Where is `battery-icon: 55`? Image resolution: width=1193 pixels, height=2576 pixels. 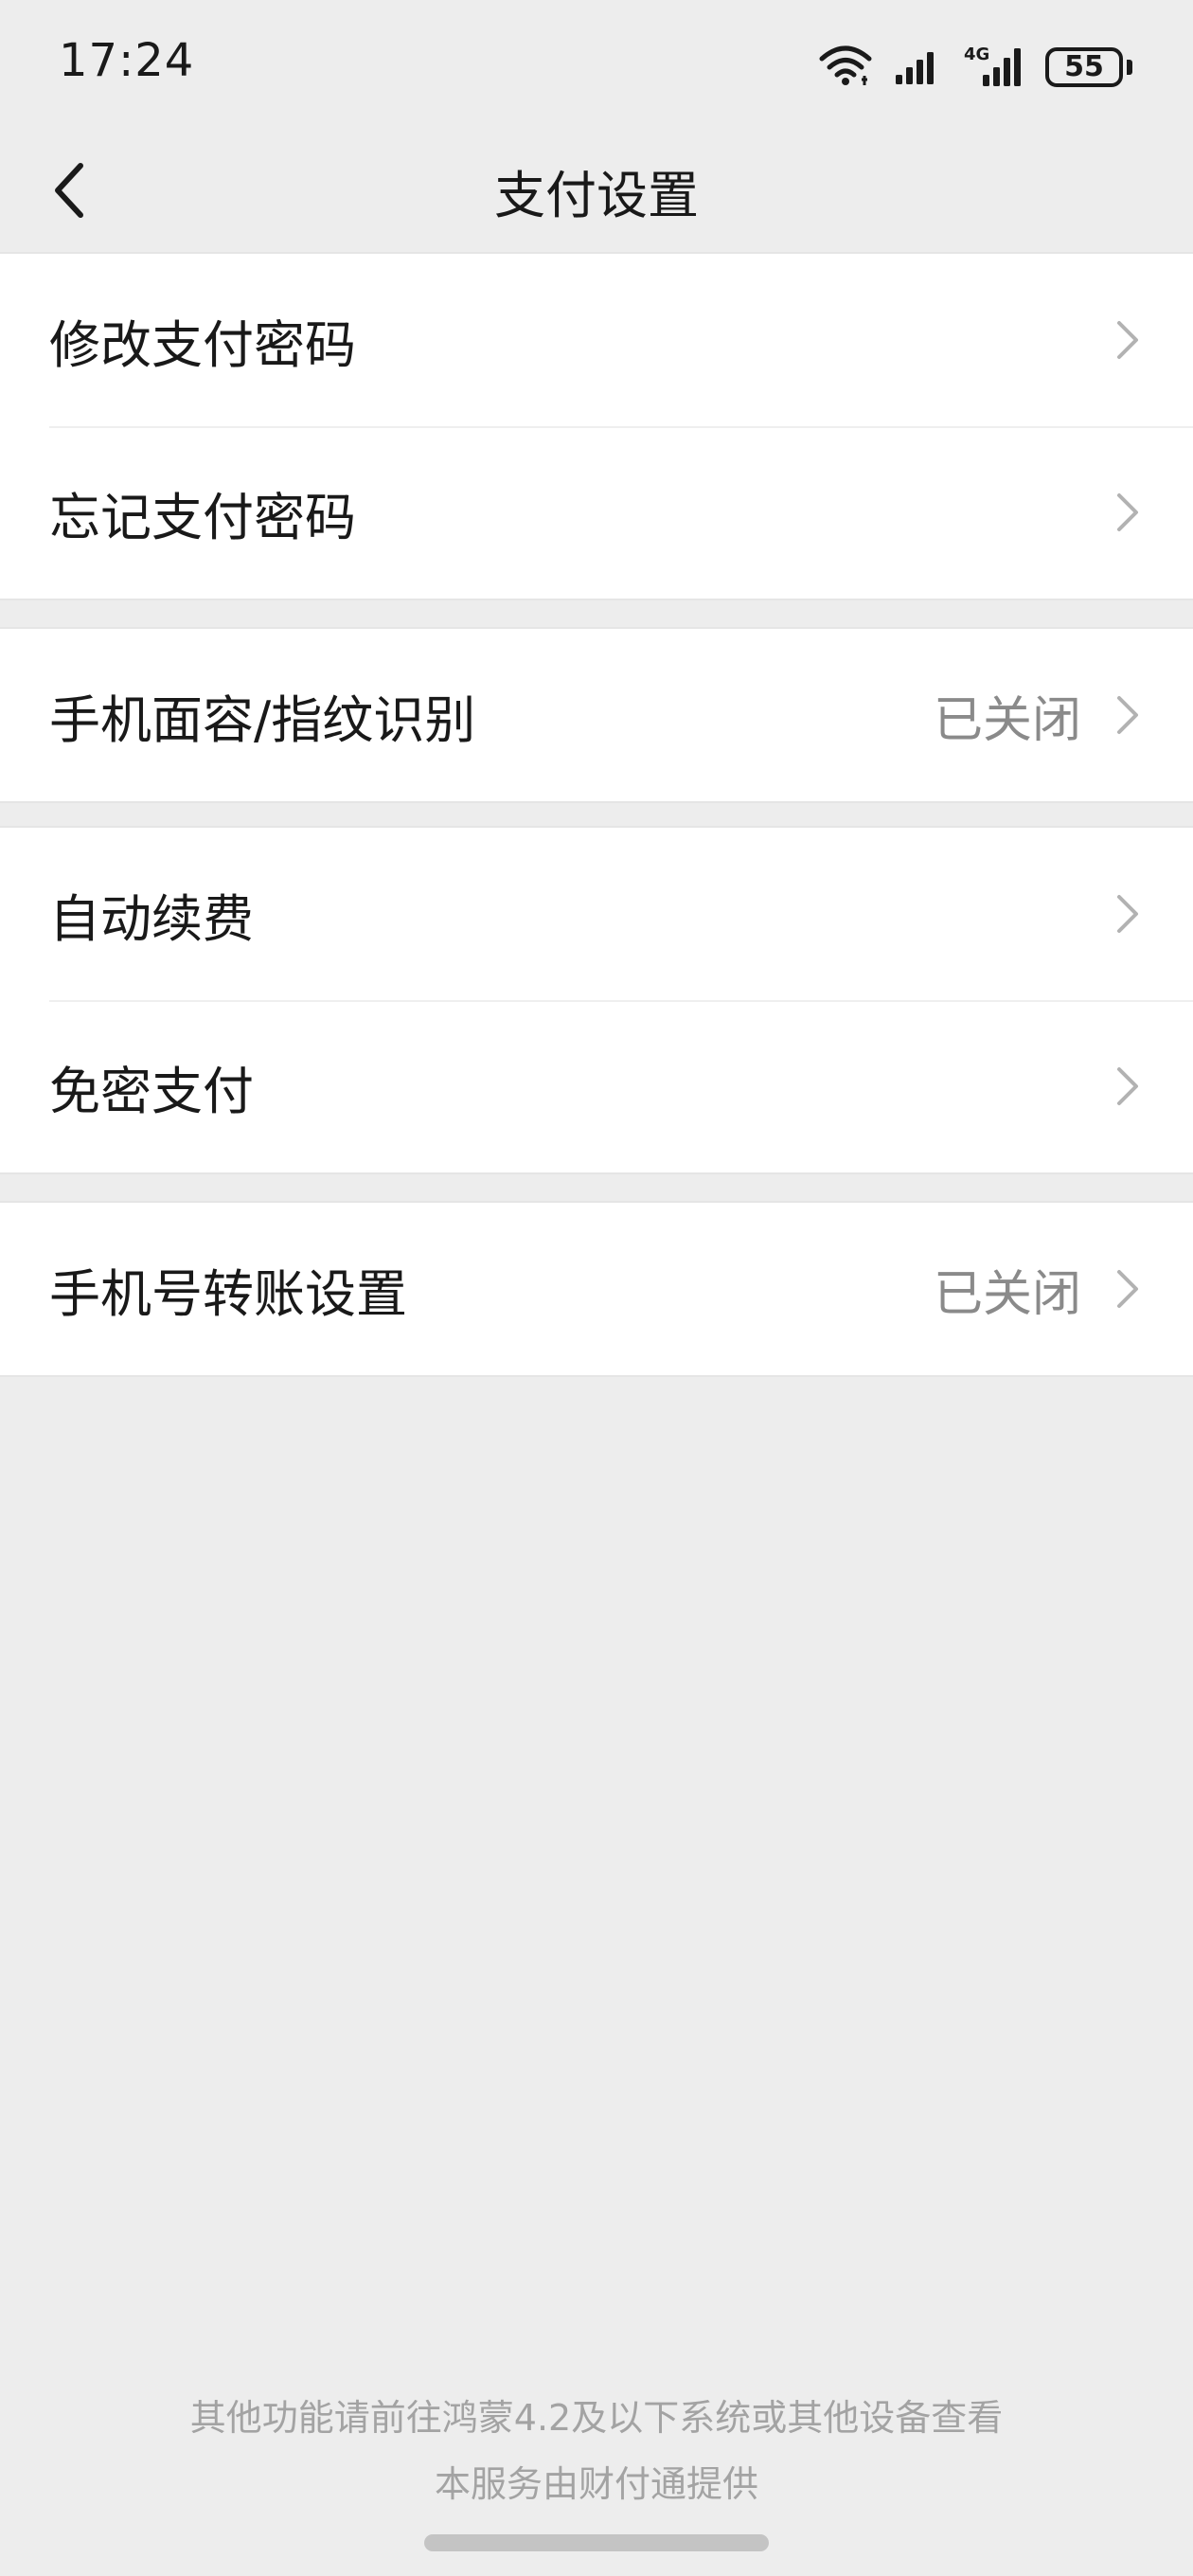 battery-icon: 55 is located at coordinates (1088, 67).